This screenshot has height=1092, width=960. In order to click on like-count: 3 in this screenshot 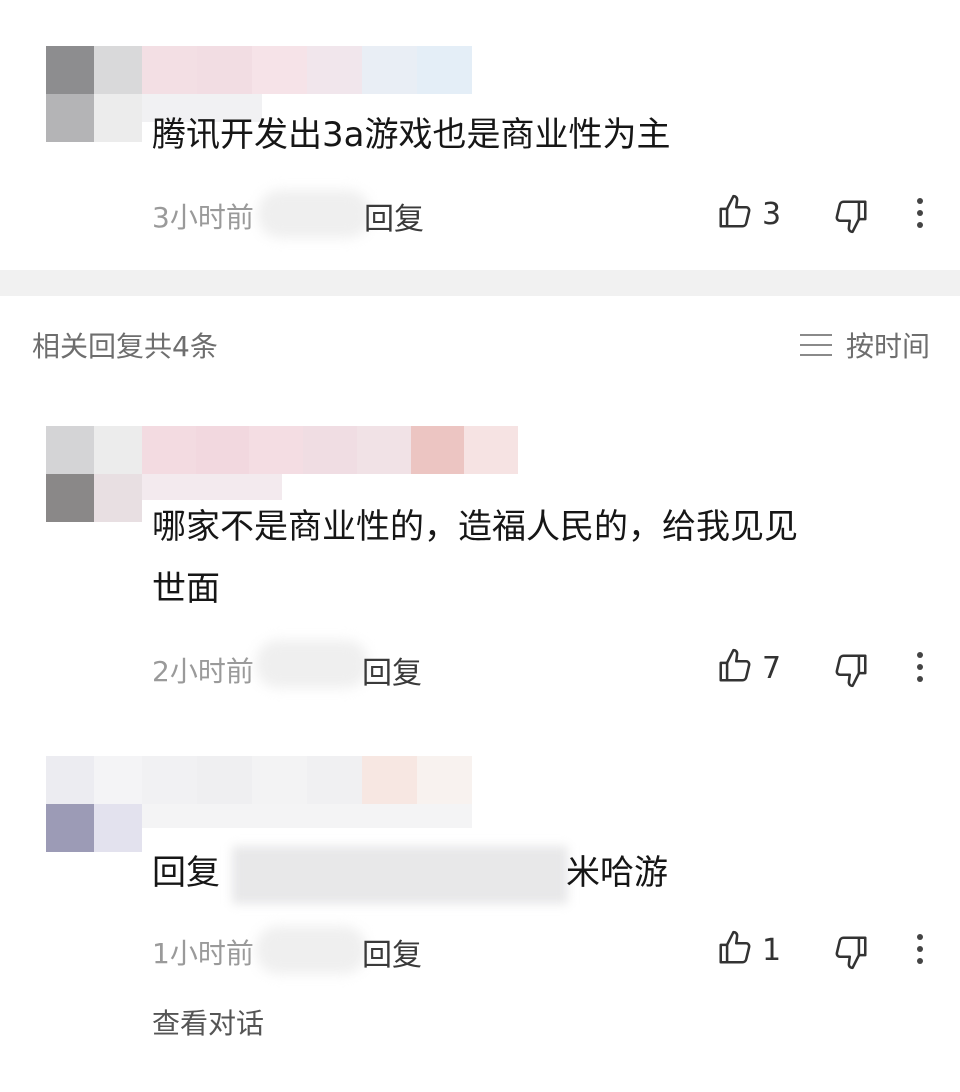, I will do `click(772, 214)`.